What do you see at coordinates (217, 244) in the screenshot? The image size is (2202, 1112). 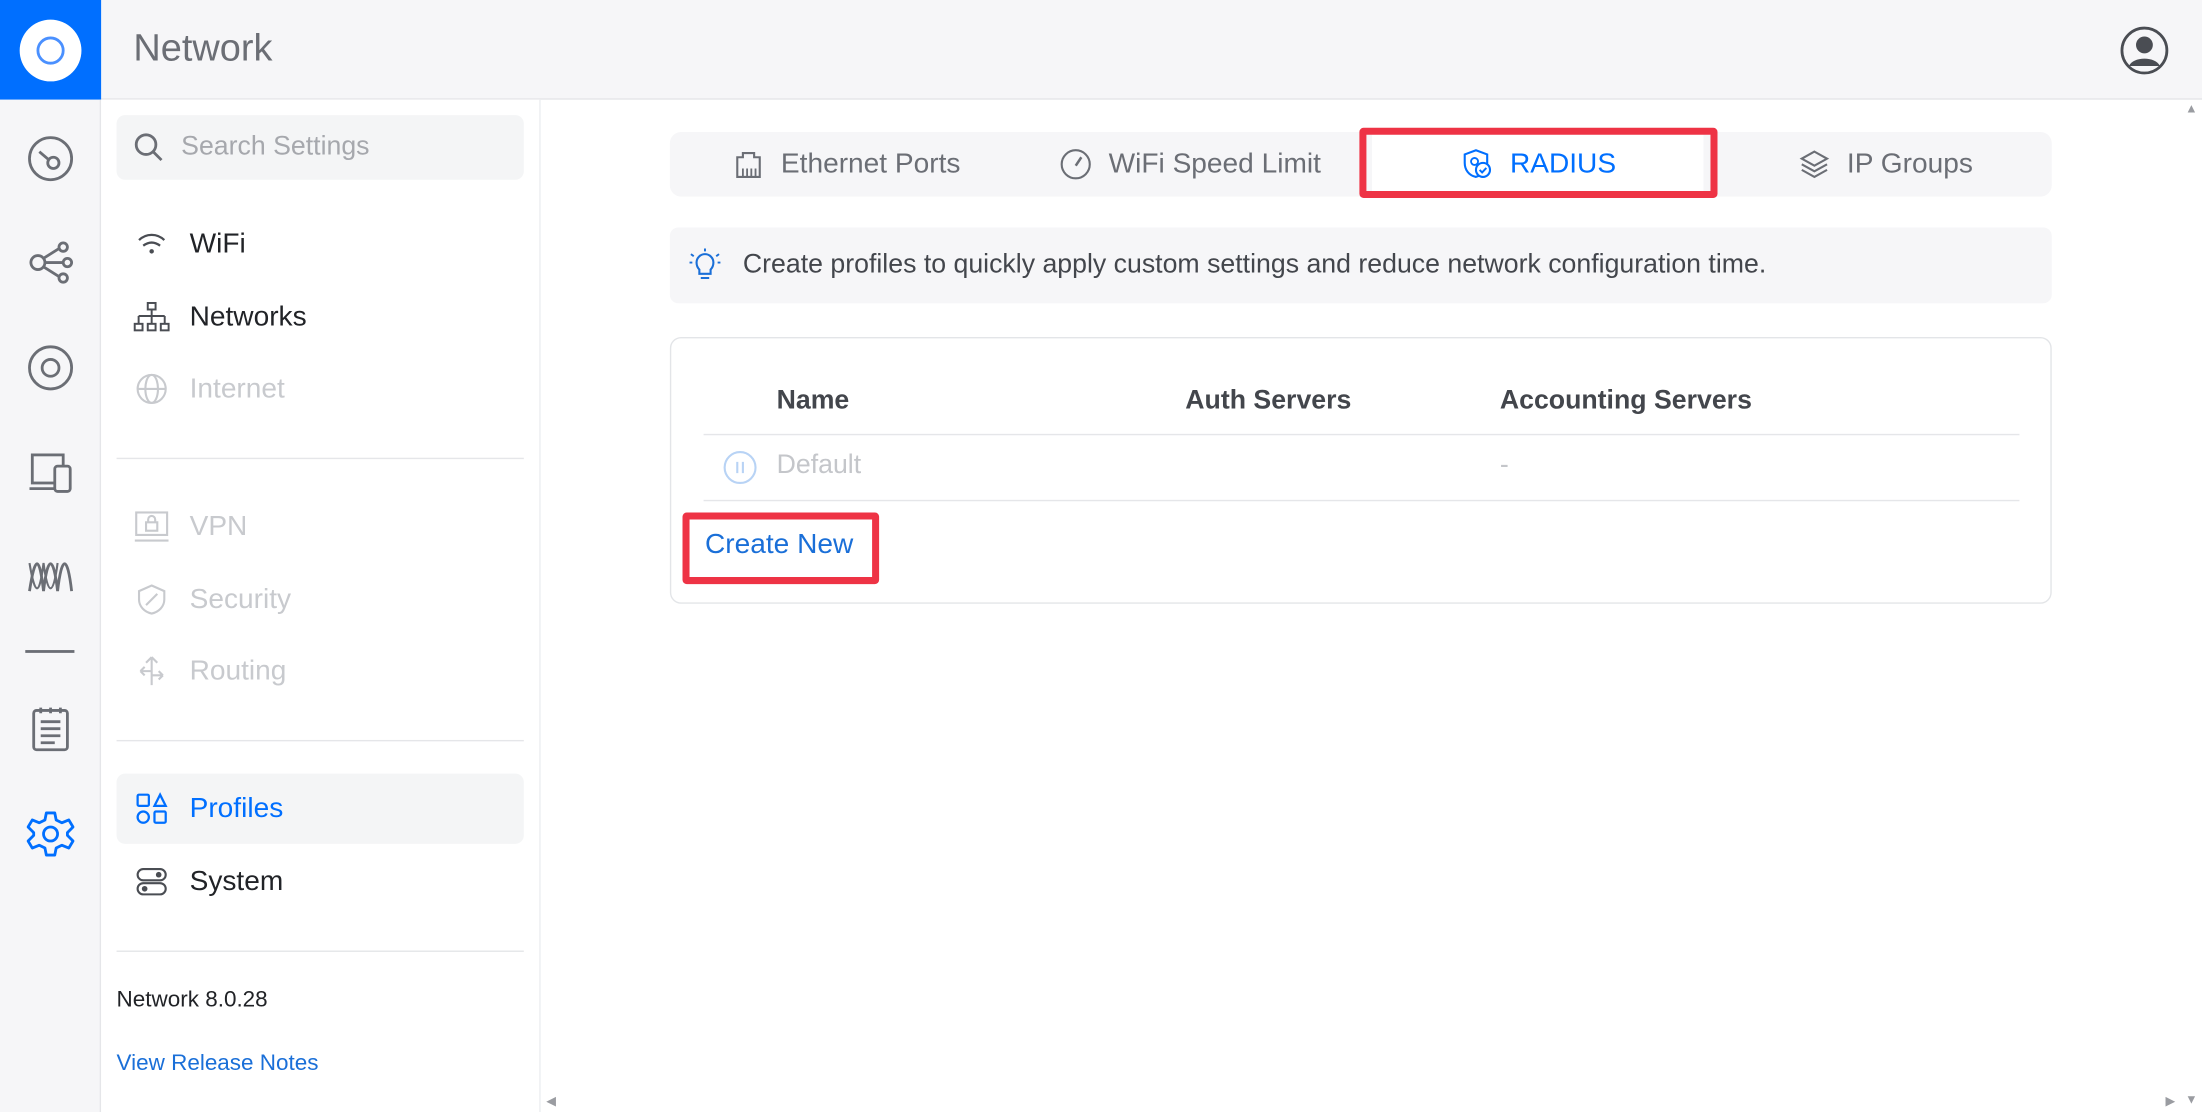 I see `sidebar-item-label: WiFi` at bounding box center [217, 244].